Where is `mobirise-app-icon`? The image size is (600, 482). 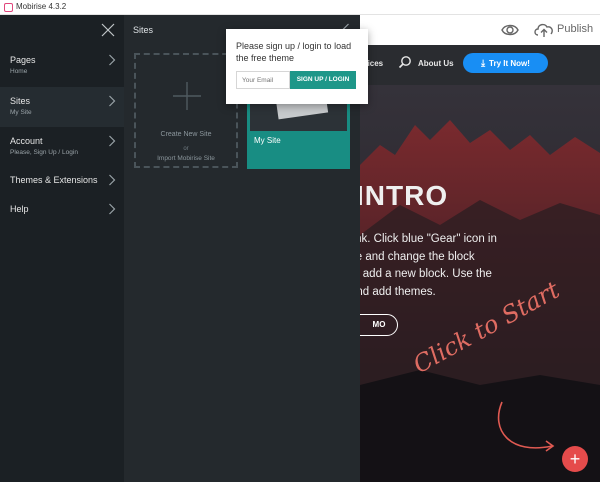 mobirise-app-icon is located at coordinates (8, 7).